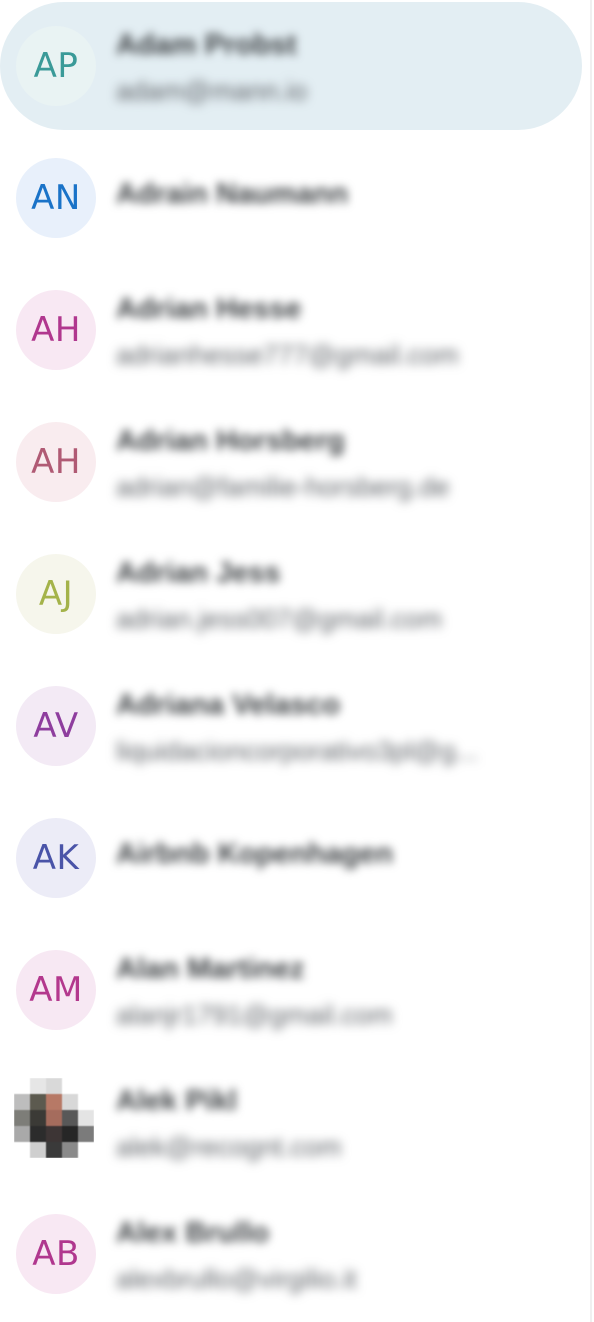 The height and width of the screenshot is (1322, 594). I want to click on contact-name: Alan Martinez, so click(210, 969).